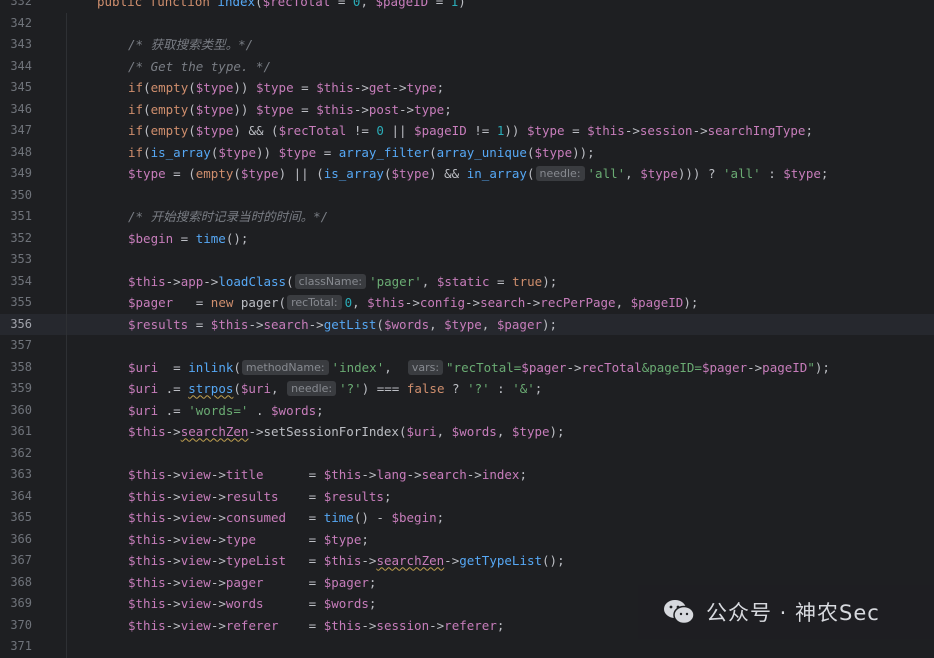  Describe the element at coordinates (467, 647) in the screenshot. I see `code-line: 371` at that location.